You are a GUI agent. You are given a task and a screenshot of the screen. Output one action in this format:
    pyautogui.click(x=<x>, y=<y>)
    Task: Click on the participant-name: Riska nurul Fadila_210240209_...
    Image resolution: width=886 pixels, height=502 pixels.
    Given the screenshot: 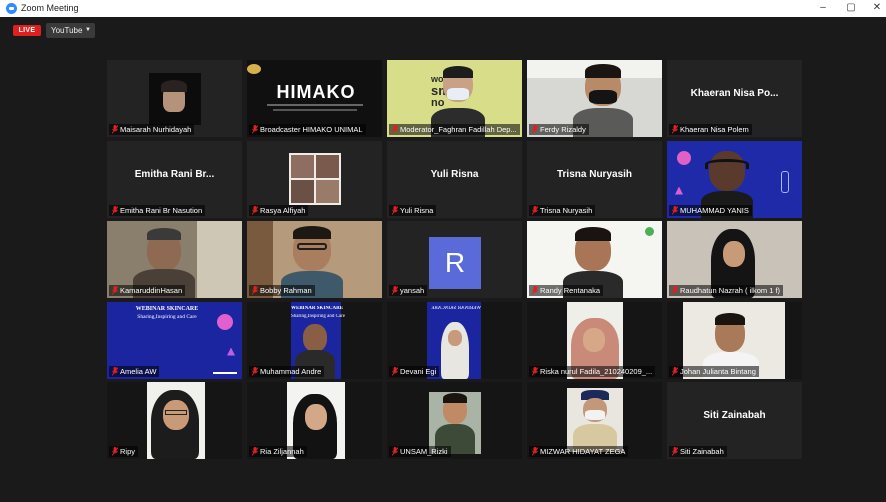 What is the action you would take?
    pyautogui.click(x=596, y=371)
    